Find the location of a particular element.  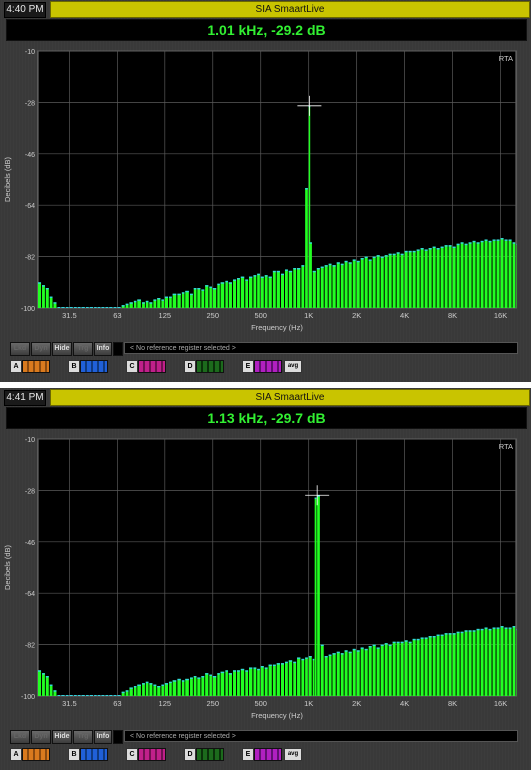

reference-message: < No reference register selected > is located at coordinates (321, 348).